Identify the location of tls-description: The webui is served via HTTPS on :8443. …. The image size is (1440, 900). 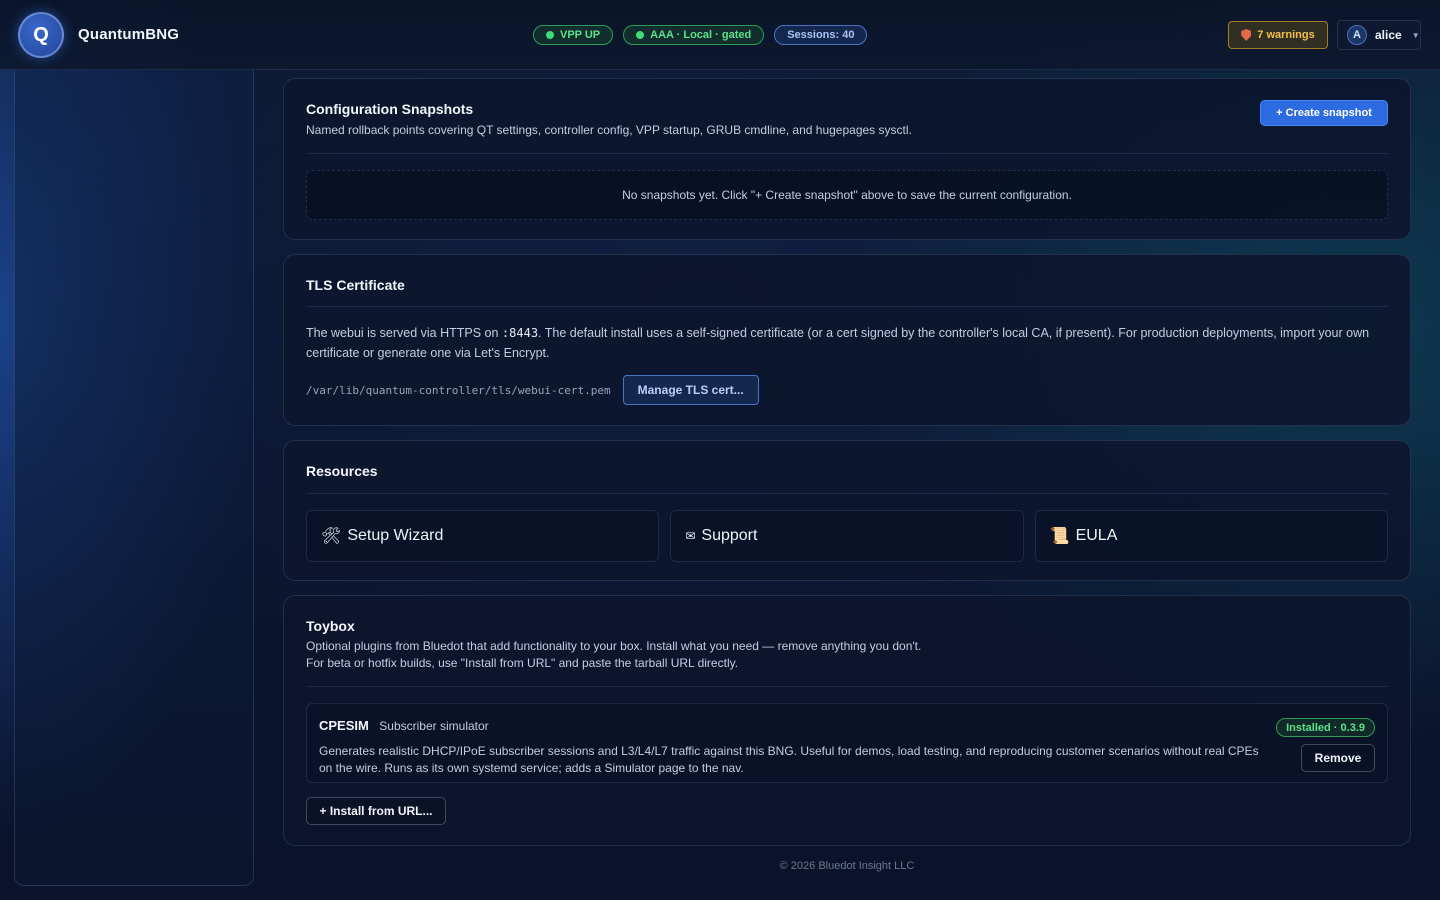
(847, 343).